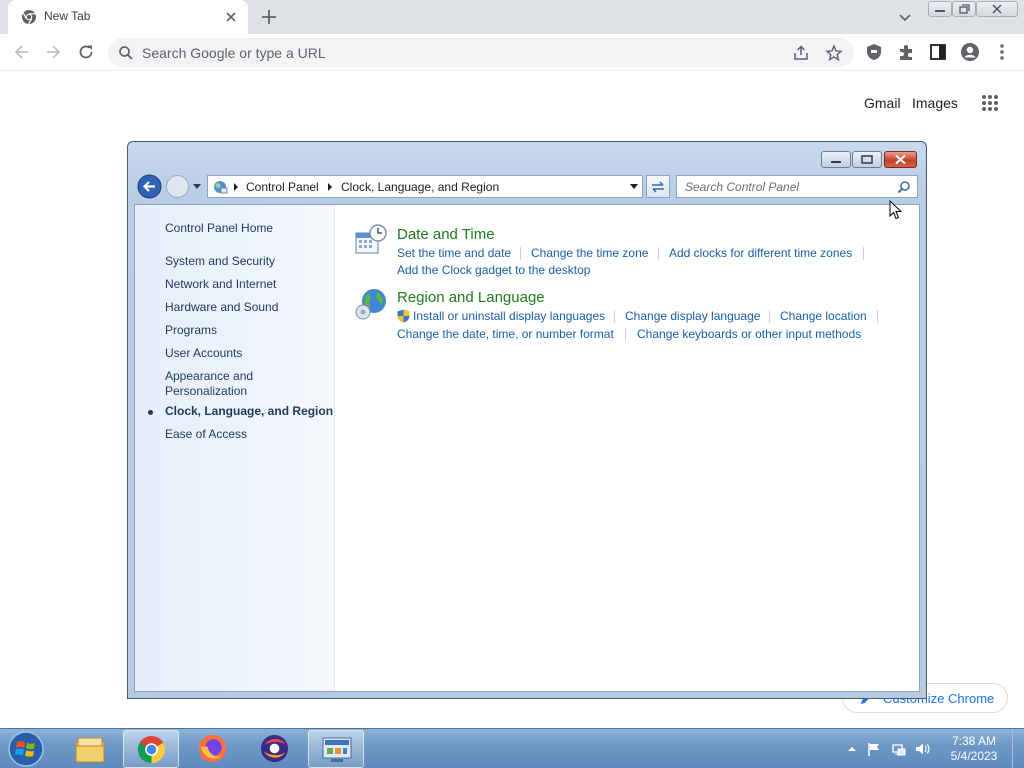  Describe the element at coordinates (874, 52) in the screenshot. I see `shield-extension-icon` at that location.